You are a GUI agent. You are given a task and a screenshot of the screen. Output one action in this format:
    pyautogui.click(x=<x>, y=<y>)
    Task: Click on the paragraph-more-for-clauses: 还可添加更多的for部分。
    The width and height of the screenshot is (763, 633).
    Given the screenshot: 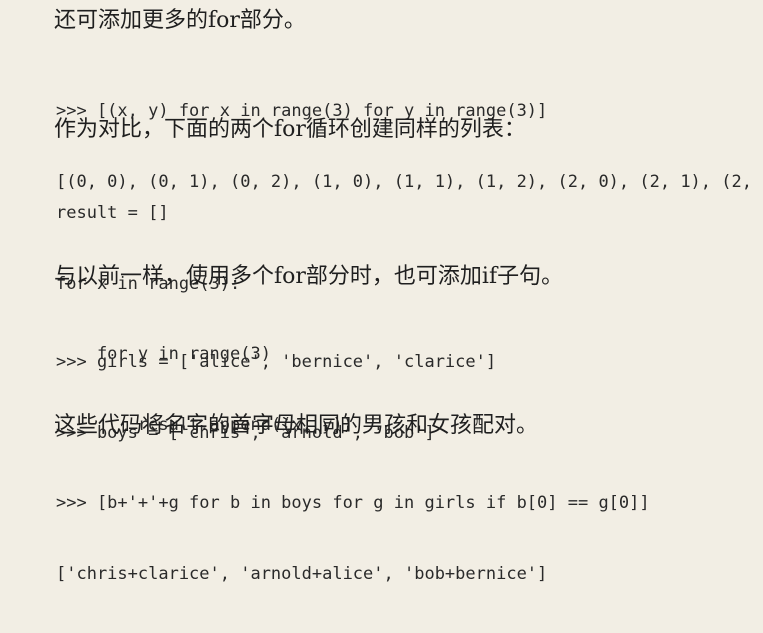 What is the action you would take?
    pyautogui.click(x=180, y=20)
    